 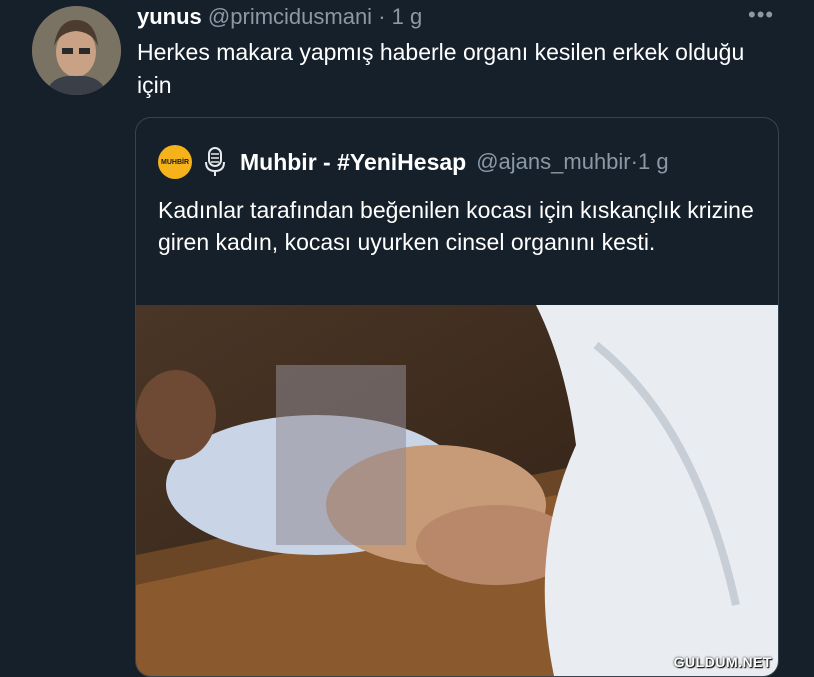 I want to click on more-horizontal-icon: •••, so click(x=761, y=15).